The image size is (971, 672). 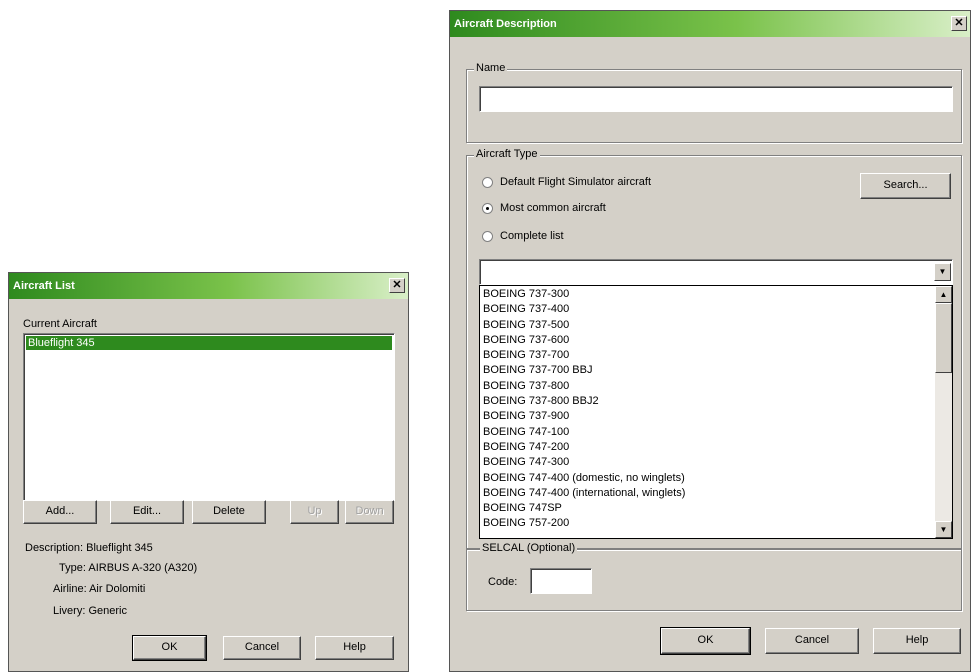 What do you see at coordinates (707, 386) in the screenshot?
I see `dropdown-item: BOEING 737-800` at bounding box center [707, 386].